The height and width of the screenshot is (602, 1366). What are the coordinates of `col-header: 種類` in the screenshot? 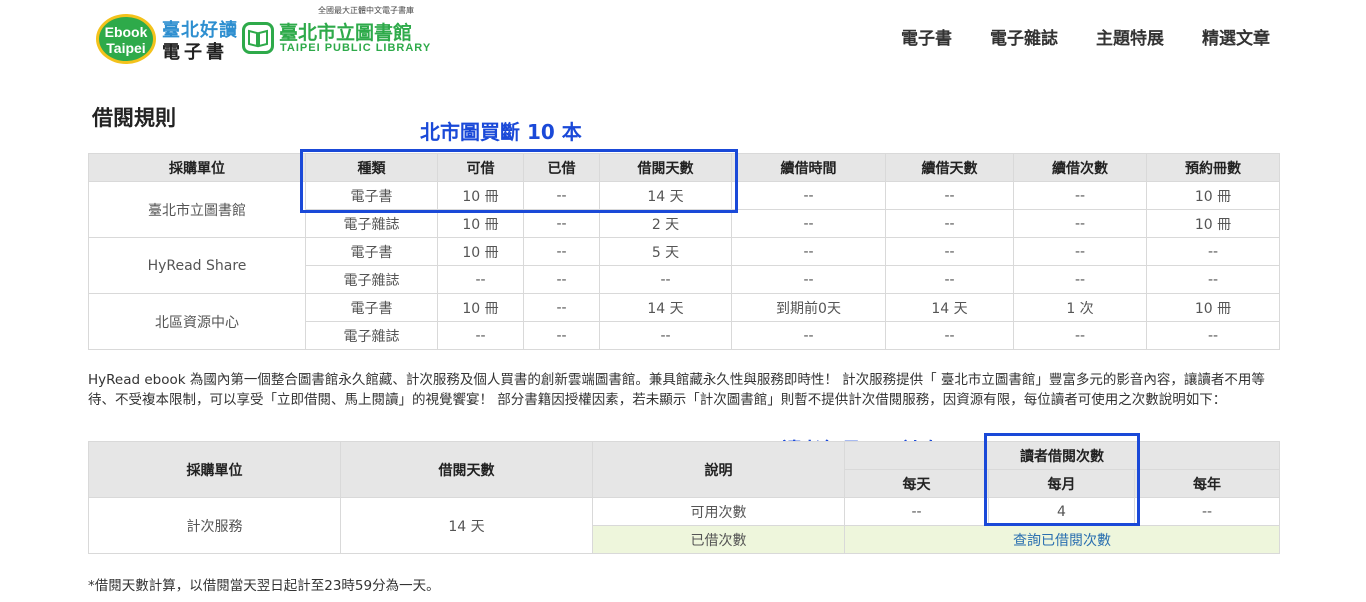 It's located at (371, 167).